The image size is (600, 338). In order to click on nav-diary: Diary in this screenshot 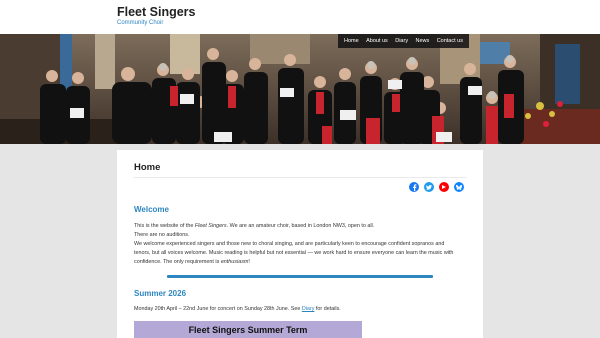, I will do `click(401, 41)`.